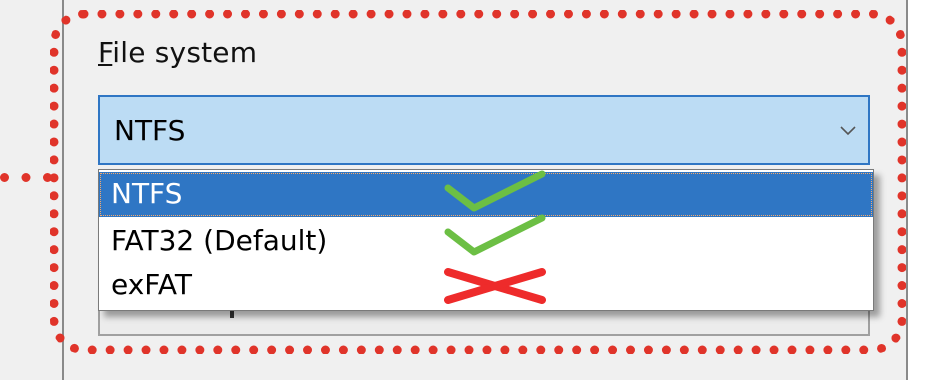  Describe the element at coordinates (63, 190) in the screenshot. I see `group-box-left-border` at that location.